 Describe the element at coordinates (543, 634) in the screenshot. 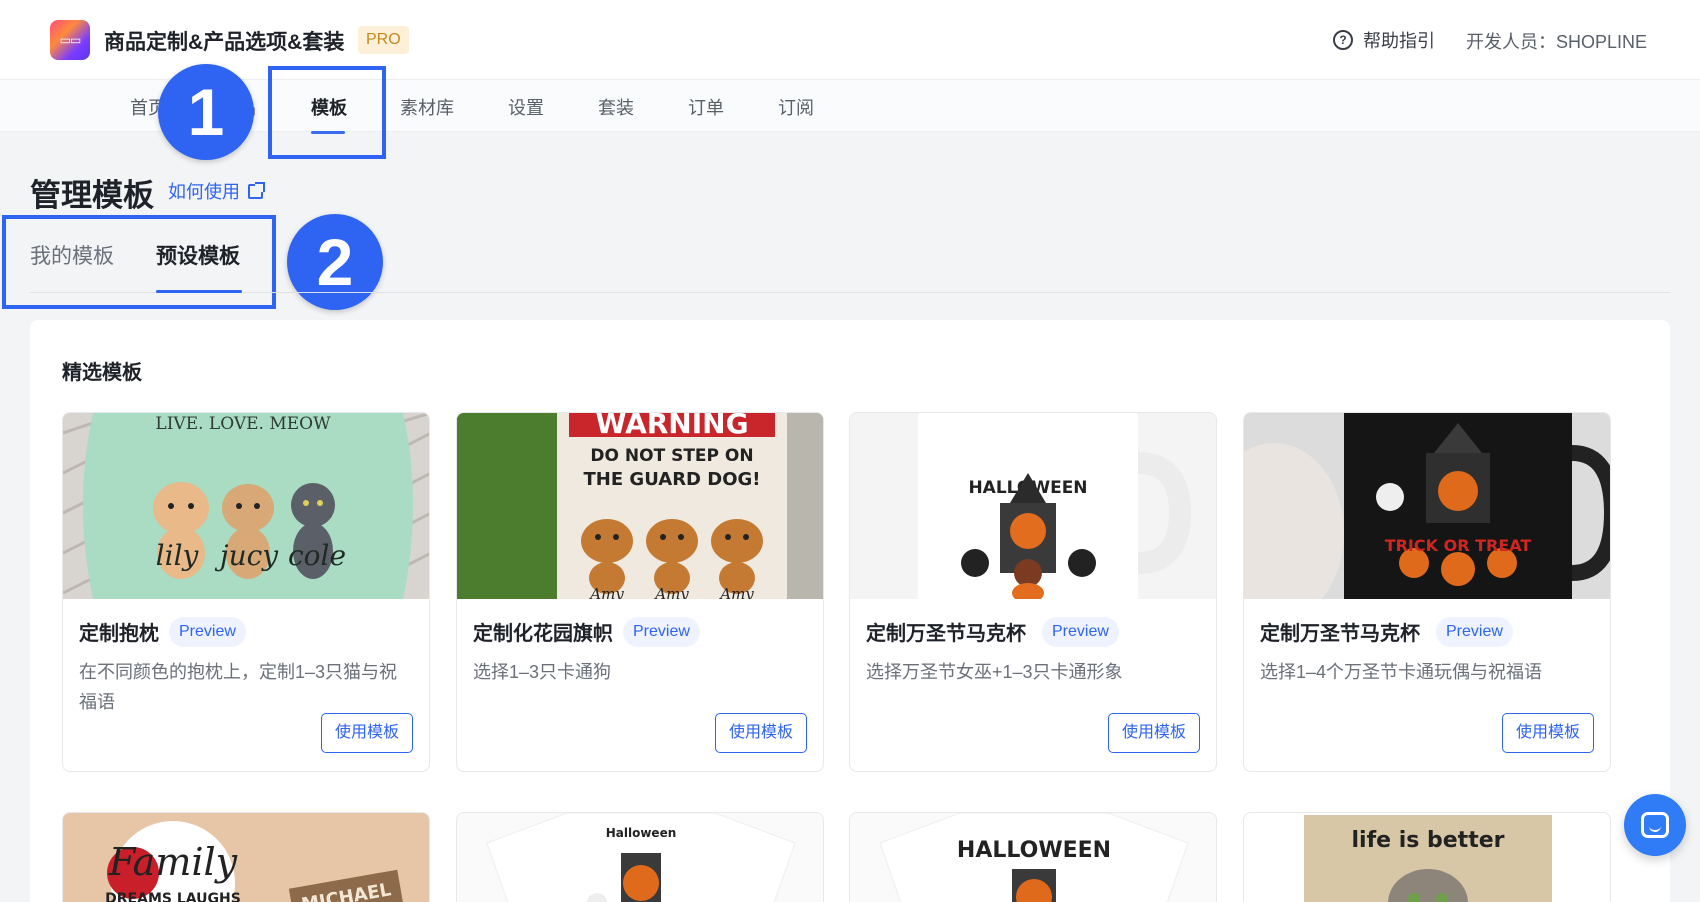

I see `card-title: 定制化花园旗帜` at that location.